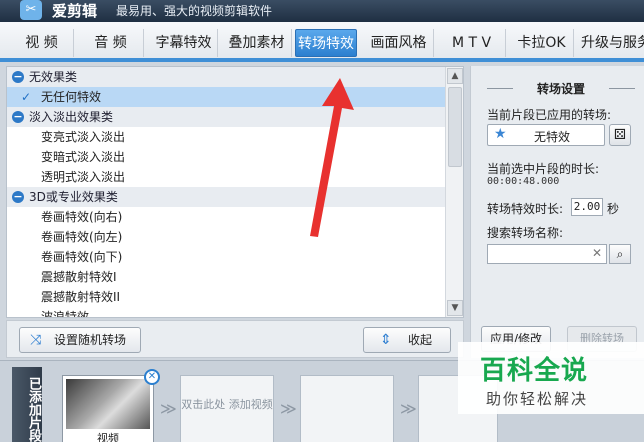 The image size is (644, 442). What do you see at coordinates (613, 209) in the screenshot?
I see `duration-unit: 秒` at bounding box center [613, 209].